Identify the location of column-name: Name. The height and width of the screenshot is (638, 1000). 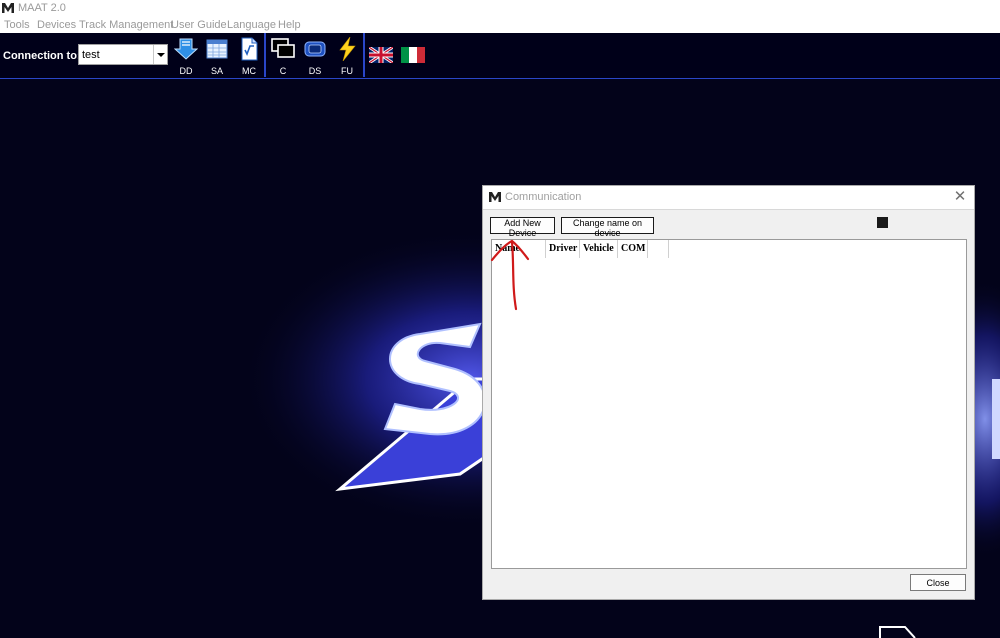
(519, 249).